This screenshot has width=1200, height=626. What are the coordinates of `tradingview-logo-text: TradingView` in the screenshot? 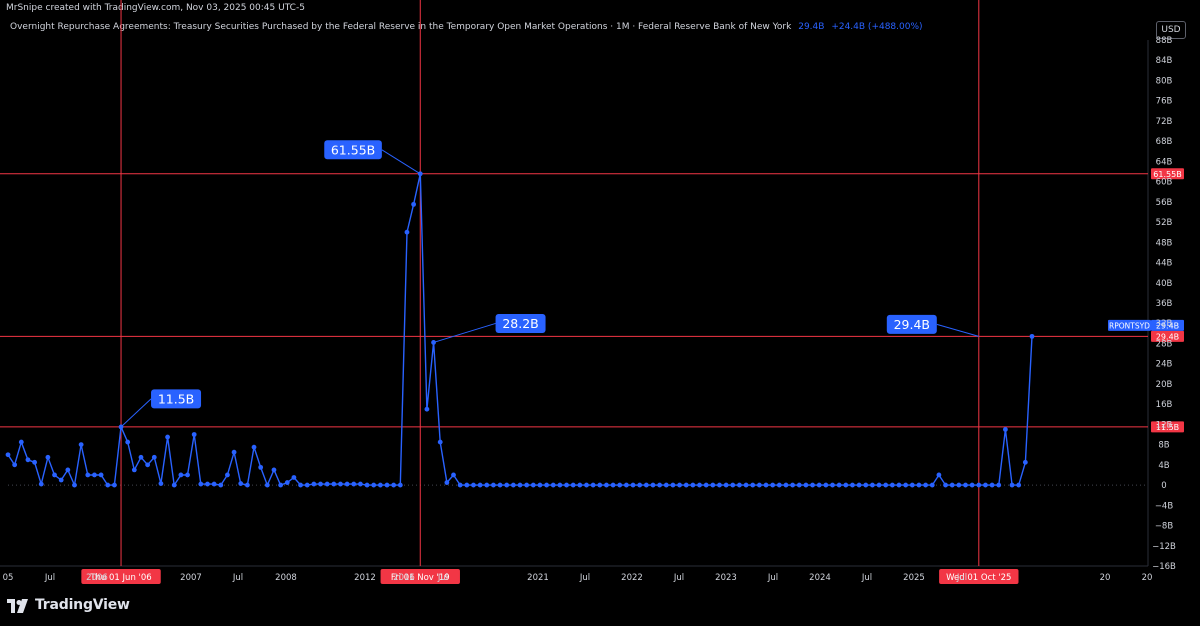 It's located at (82, 605).